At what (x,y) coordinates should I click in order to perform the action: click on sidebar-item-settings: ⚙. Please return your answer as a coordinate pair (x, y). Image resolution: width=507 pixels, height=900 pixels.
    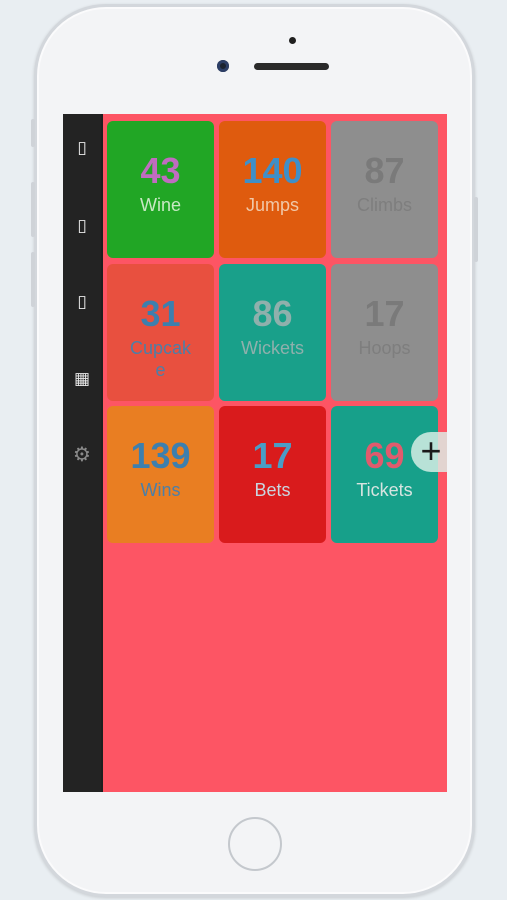
    Looking at the image, I should click on (82, 455).